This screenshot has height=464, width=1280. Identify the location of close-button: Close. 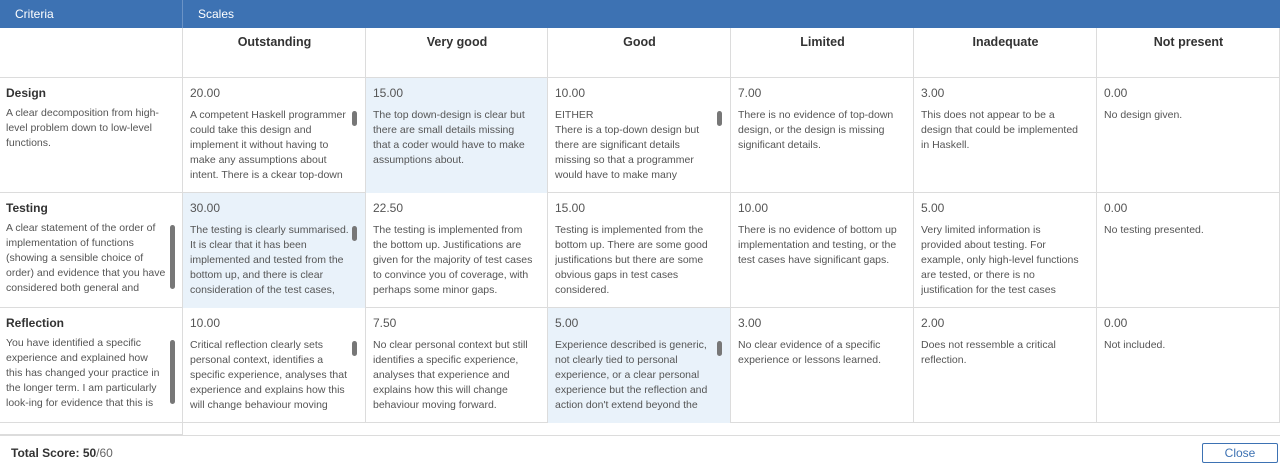
(1240, 453).